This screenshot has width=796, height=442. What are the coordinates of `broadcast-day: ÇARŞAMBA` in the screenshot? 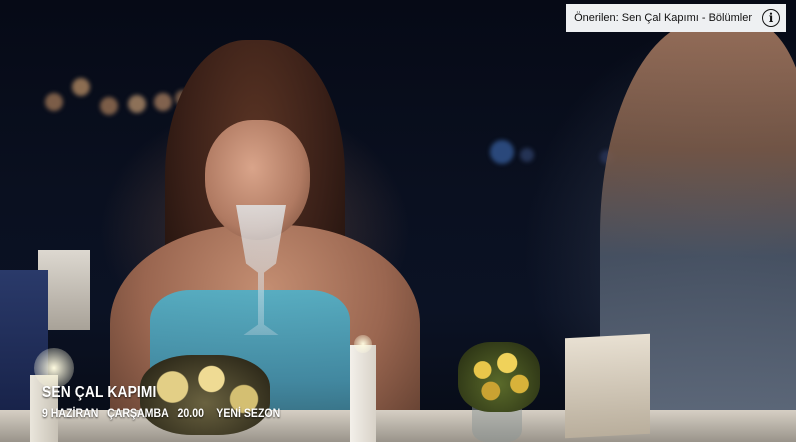 It's located at (138, 413).